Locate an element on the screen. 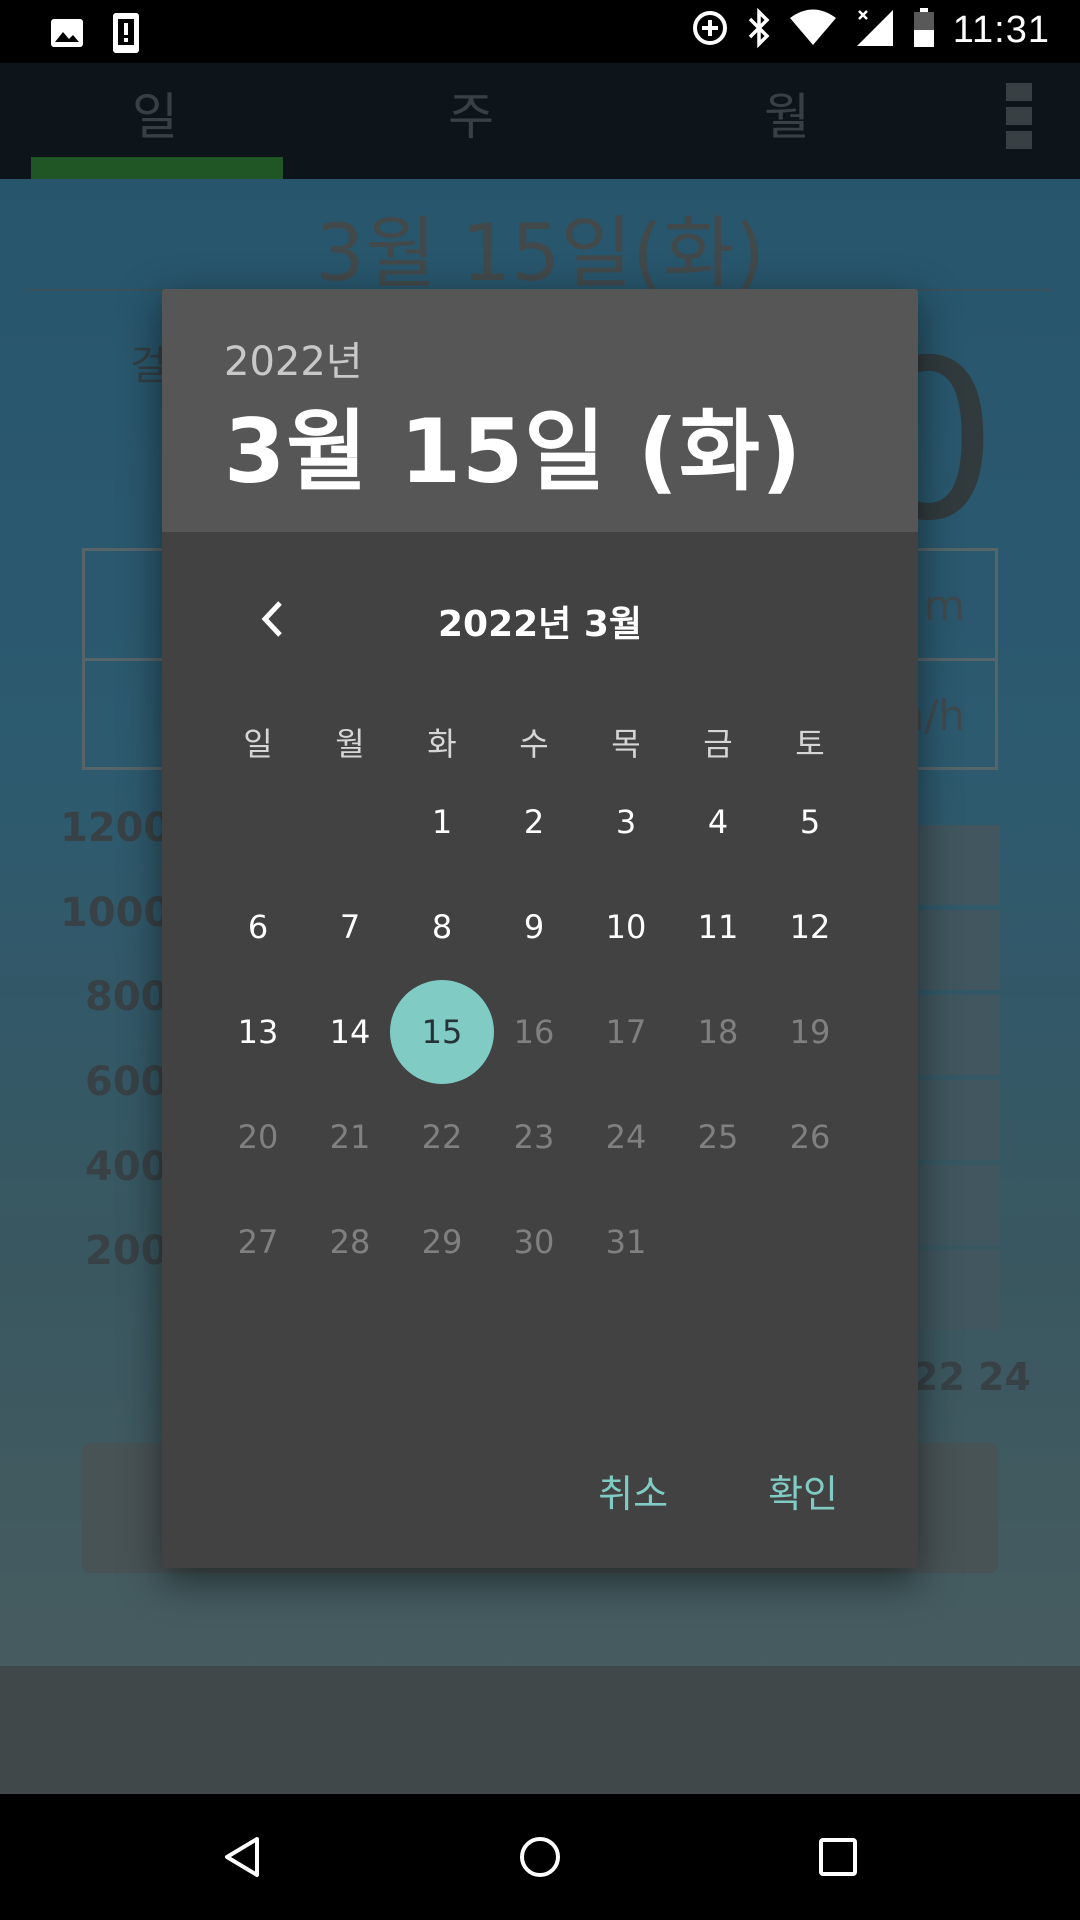 The image size is (1080, 1920). day-label: 2 is located at coordinates (534, 821).